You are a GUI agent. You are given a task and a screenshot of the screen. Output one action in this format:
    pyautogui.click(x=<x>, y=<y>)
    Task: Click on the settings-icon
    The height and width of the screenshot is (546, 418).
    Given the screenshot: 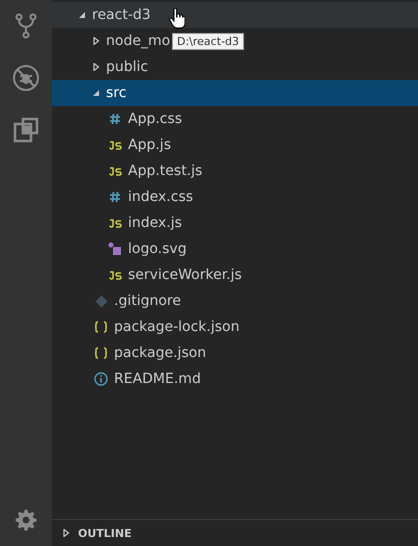 What is the action you would take?
    pyautogui.click(x=26, y=520)
    